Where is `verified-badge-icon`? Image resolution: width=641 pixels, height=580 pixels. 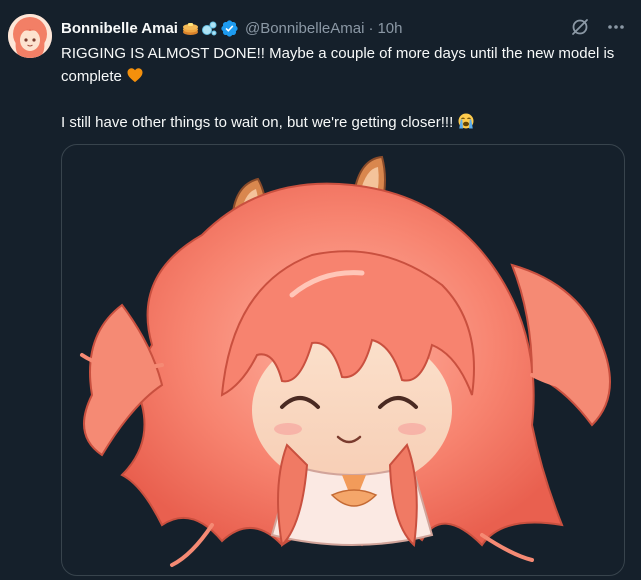 verified-badge-icon is located at coordinates (229, 28).